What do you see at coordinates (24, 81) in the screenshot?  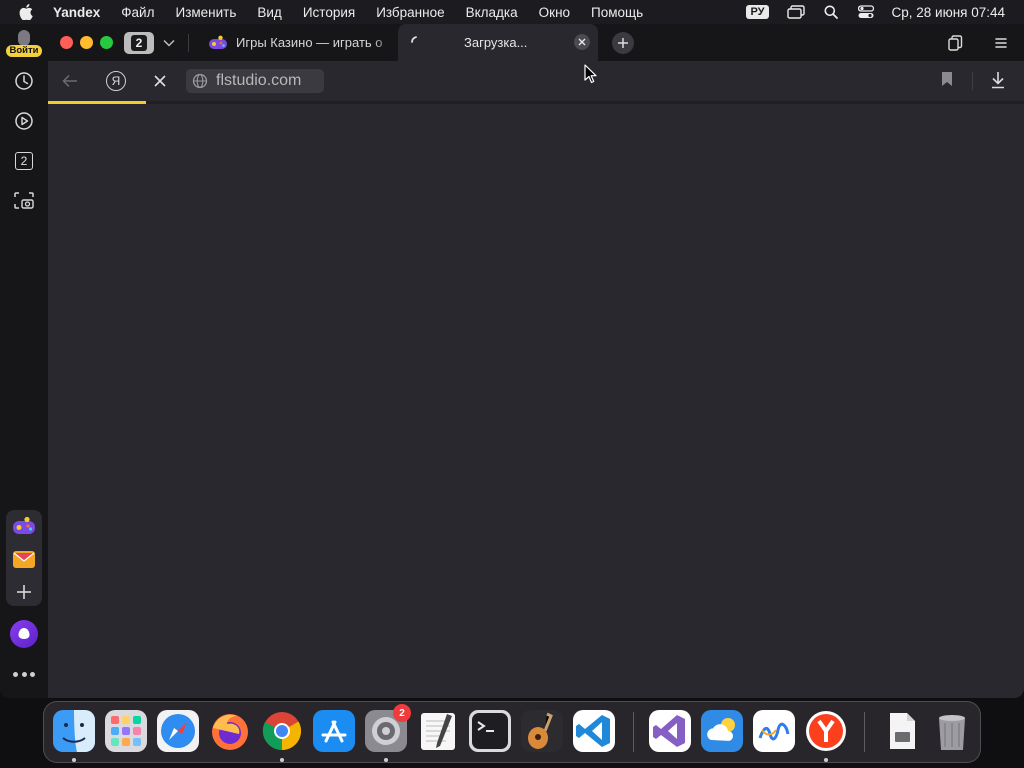 I see `history-icon` at bounding box center [24, 81].